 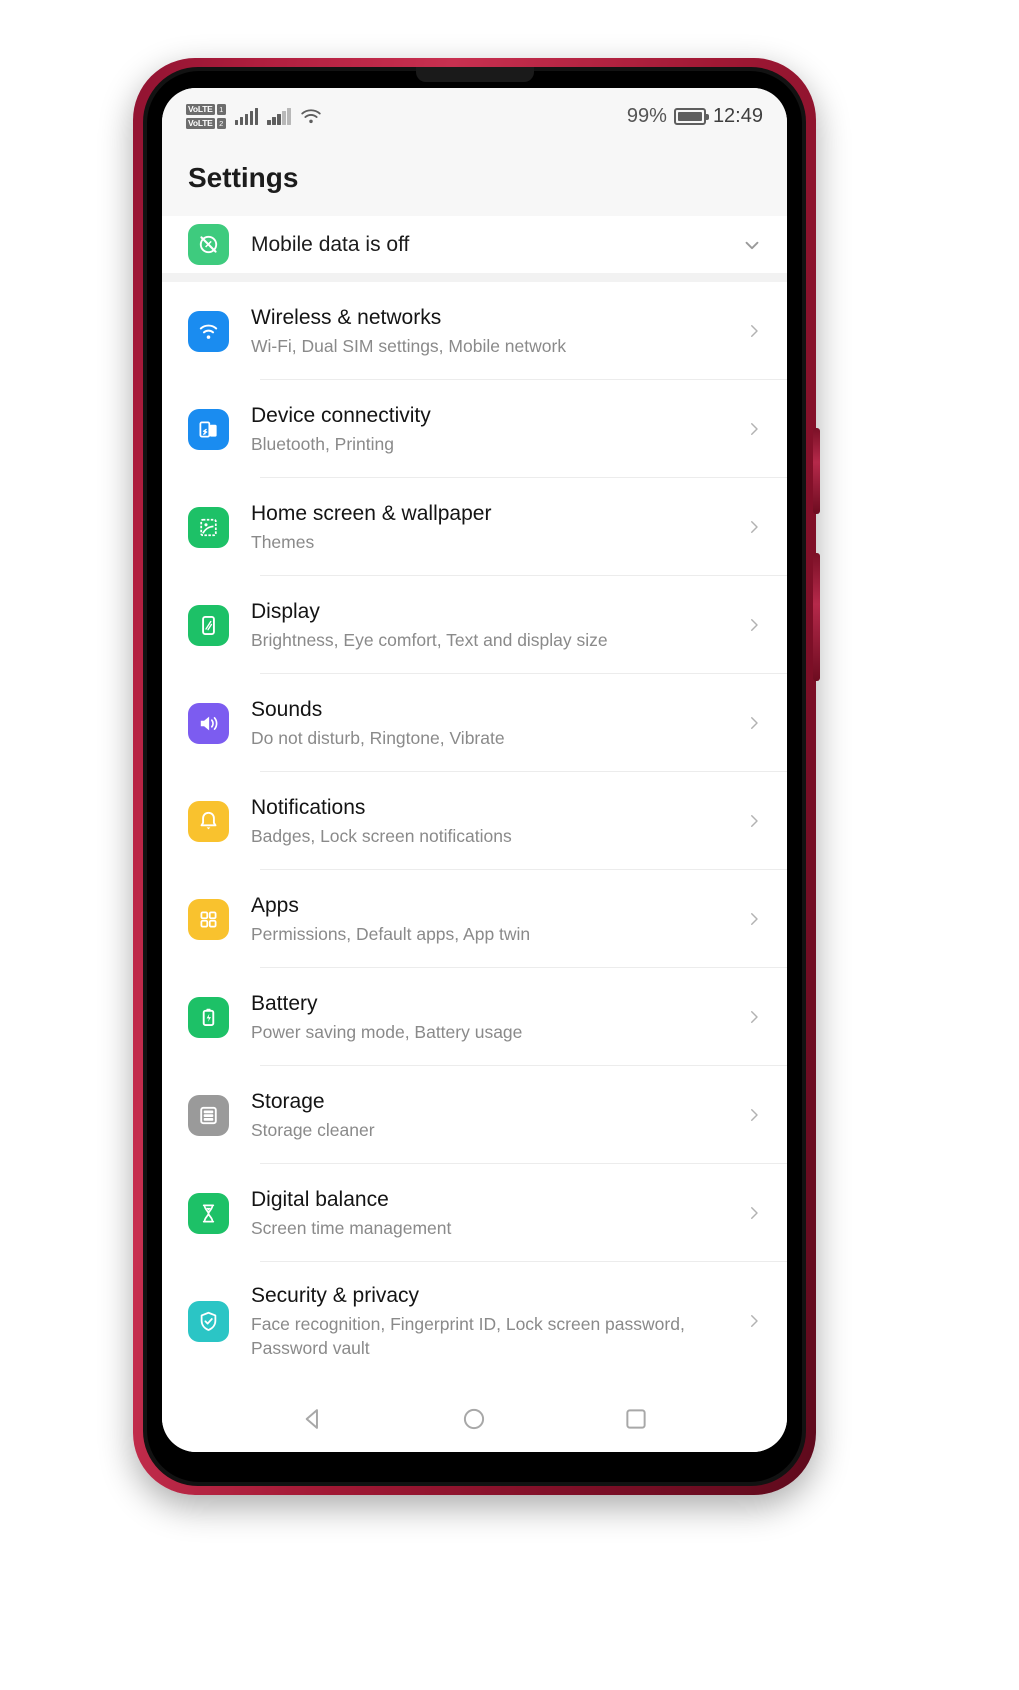 What do you see at coordinates (308, 807) in the screenshot?
I see `list-item-title: Notifications` at bounding box center [308, 807].